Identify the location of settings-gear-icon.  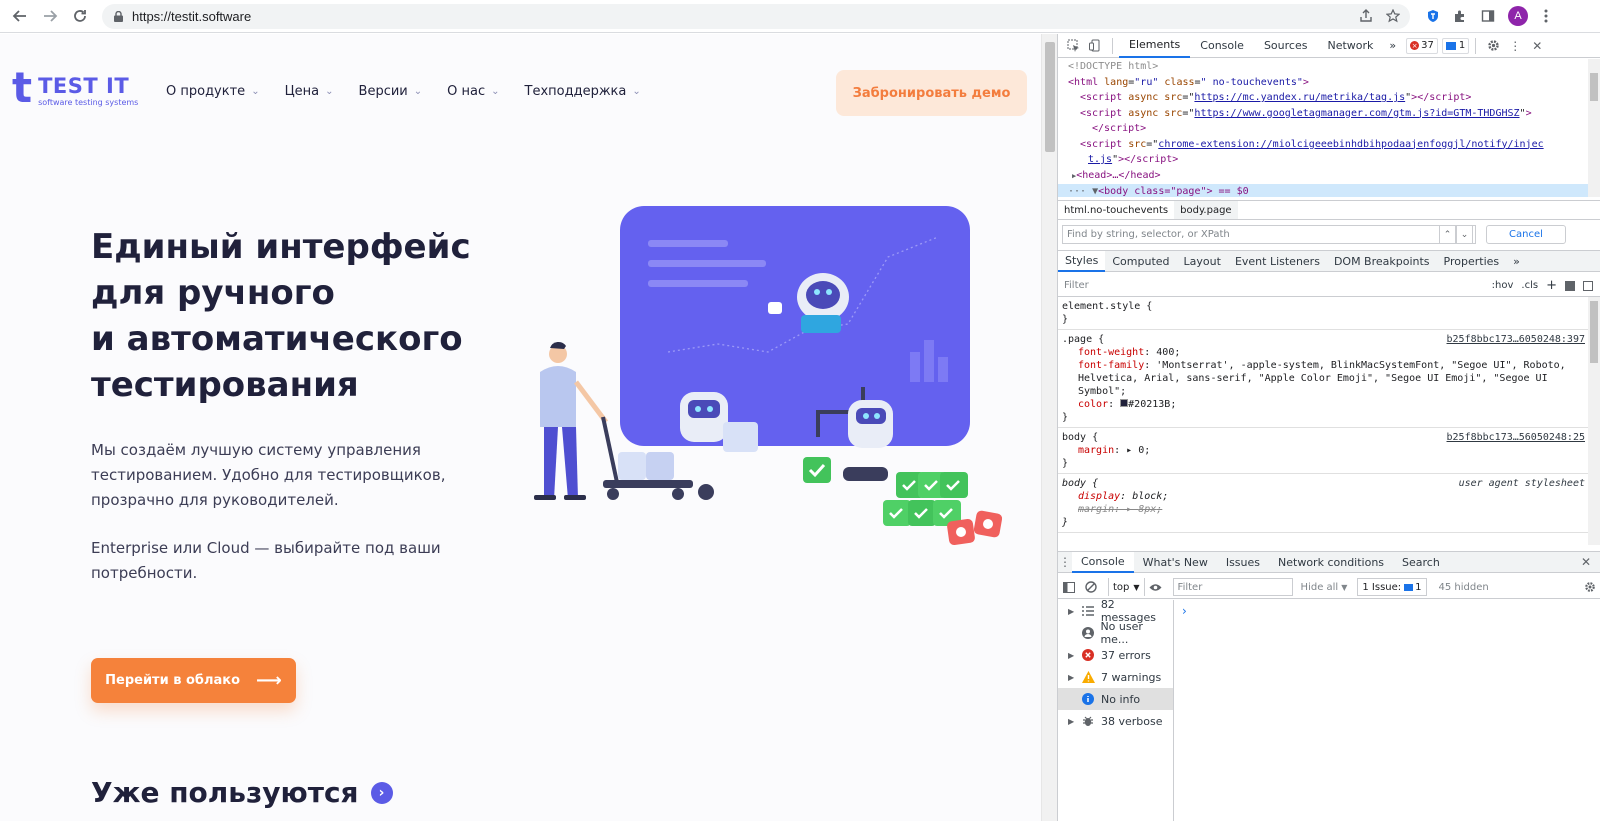
(1493, 46).